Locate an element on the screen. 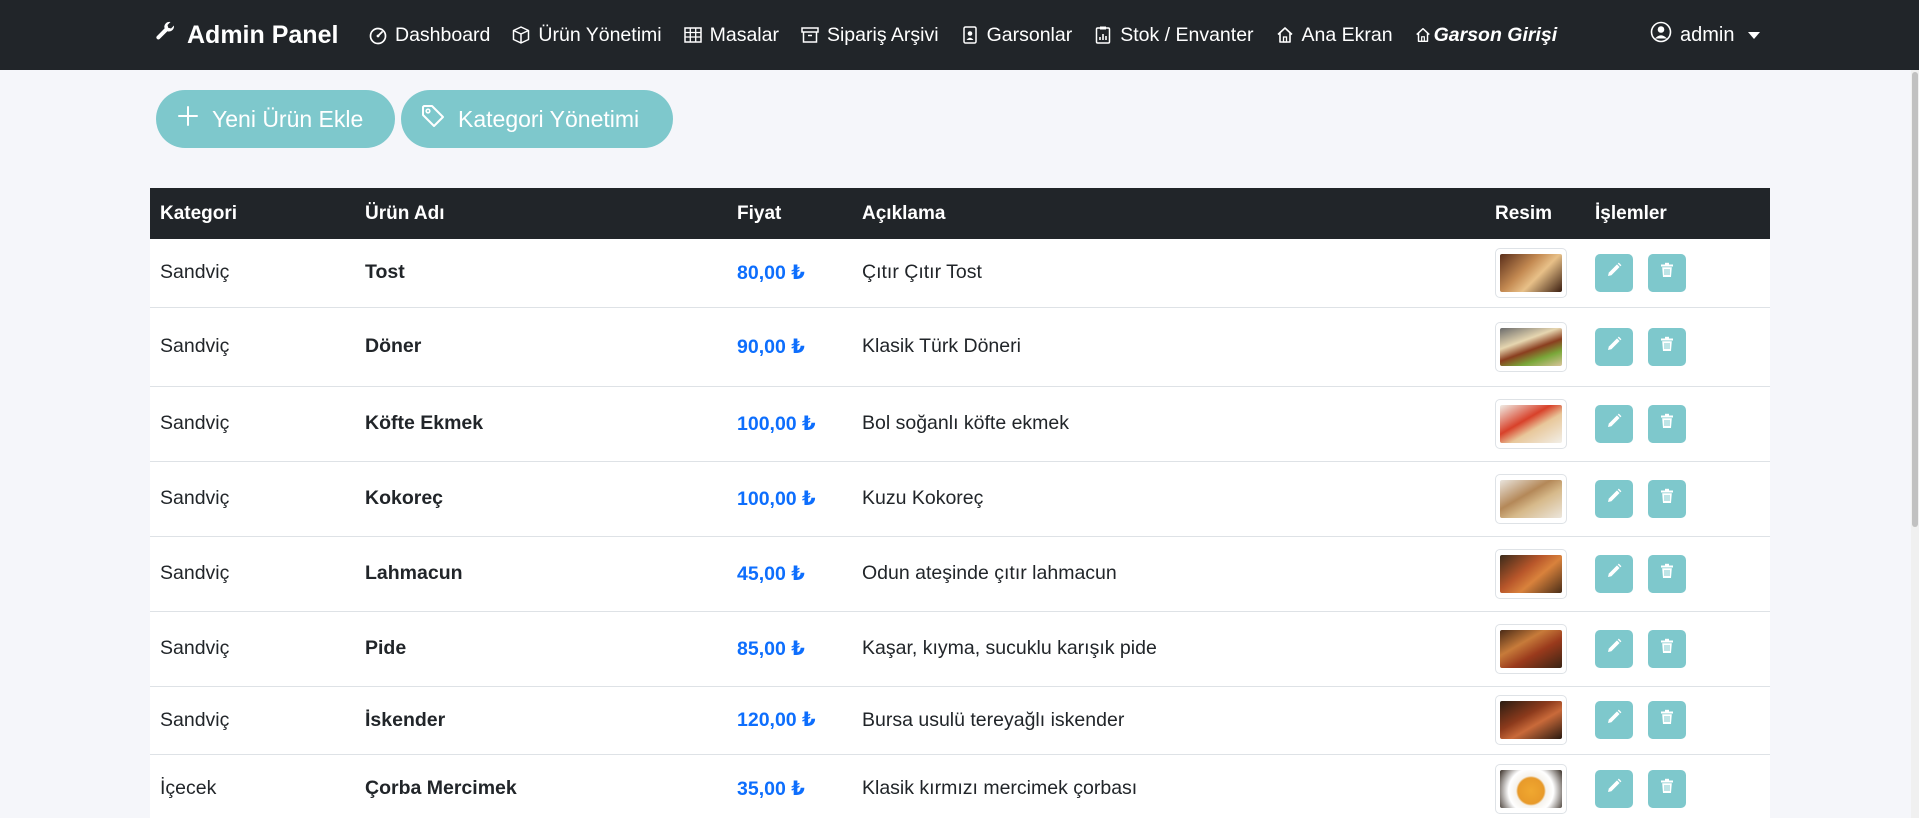 The width and height of the screenshot is (1919, 818). nav-item-tables: Masalar is located at coordinates (731, 35).